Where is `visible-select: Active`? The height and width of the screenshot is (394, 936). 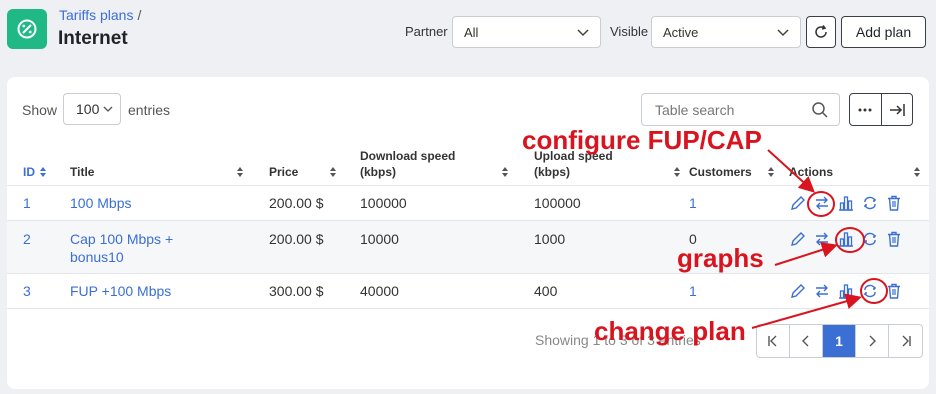
visible-select: Active is located at coordinates (726, 32).